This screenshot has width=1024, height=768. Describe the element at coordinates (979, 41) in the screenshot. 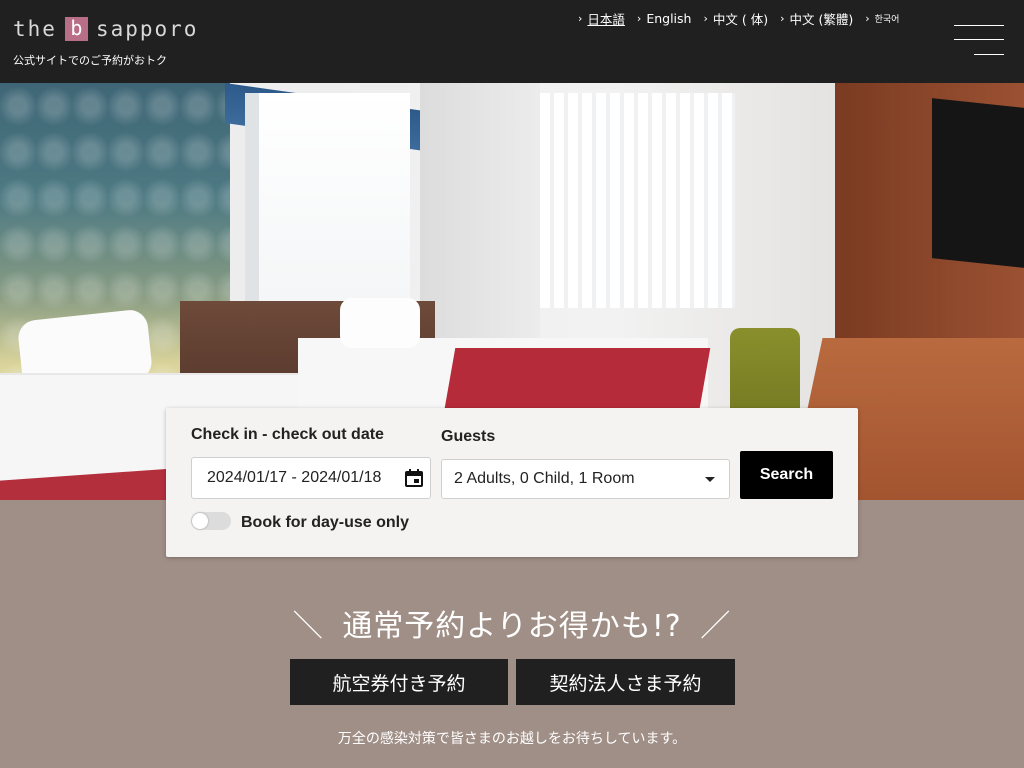

I see `hamburger-menu-icon` at that location.